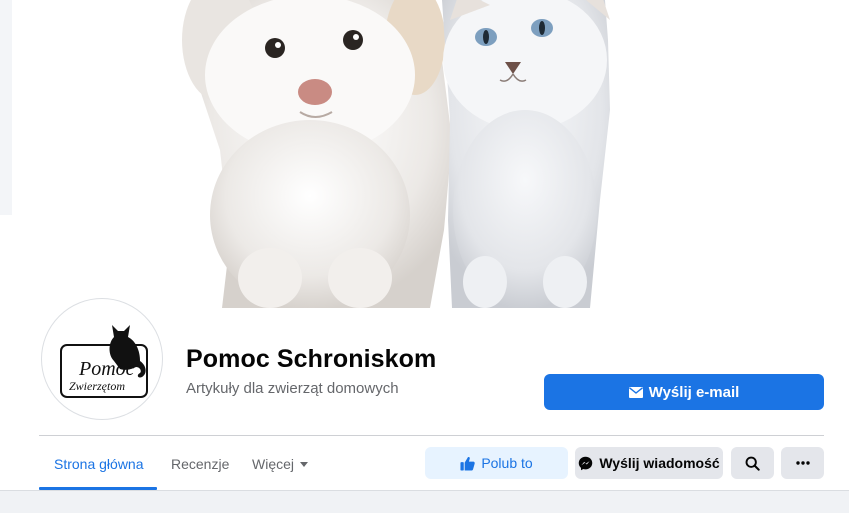 This screenshot has height=513, width=849. I want to click on tab-home: Strona główna, so click(99, 464).